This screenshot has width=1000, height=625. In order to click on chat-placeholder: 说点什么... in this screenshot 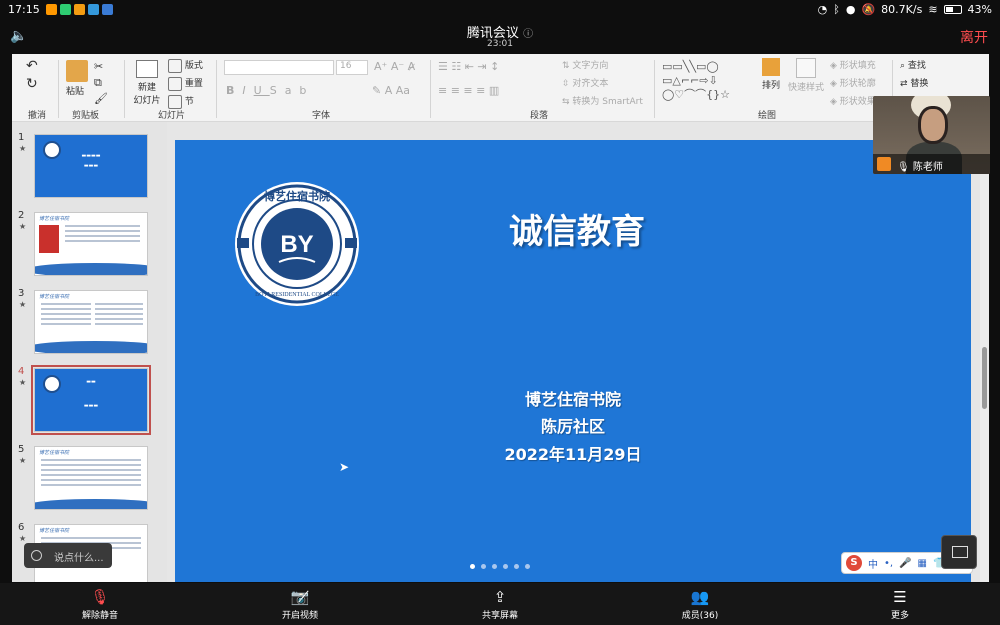, I will do `click(79, 558)`.